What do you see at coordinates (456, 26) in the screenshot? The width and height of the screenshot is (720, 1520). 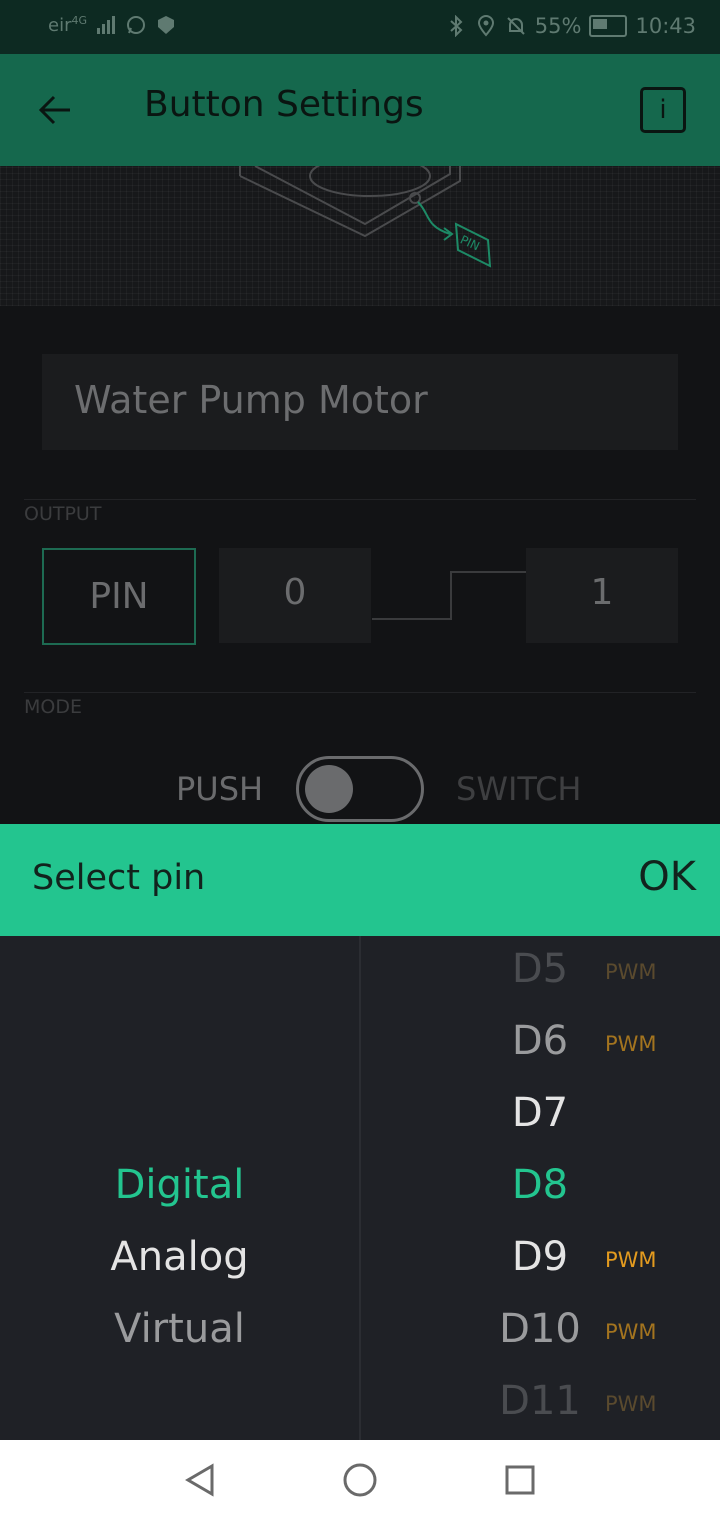 I see `bluetooth-icon` at bounding box center [456, 26].